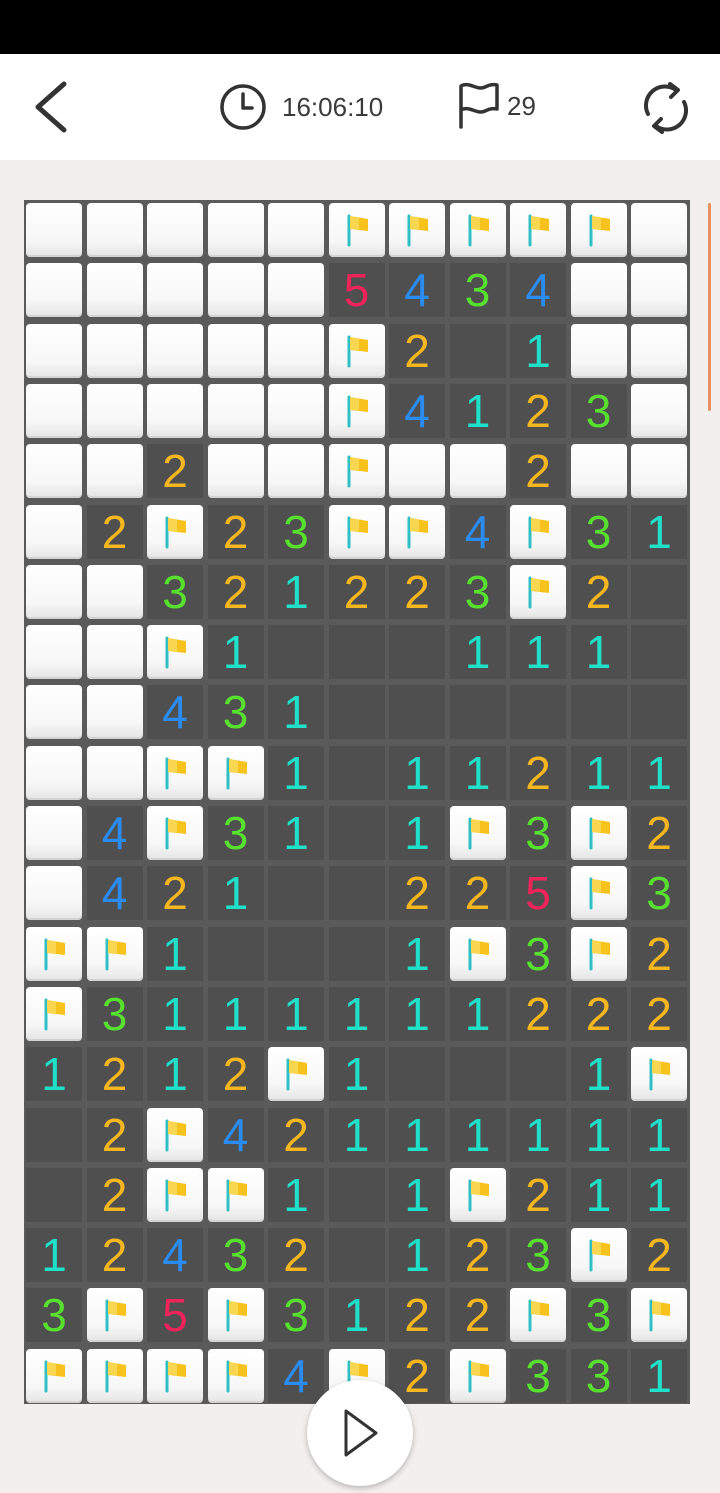  I want to click on play-icon, so click(361, 1433).